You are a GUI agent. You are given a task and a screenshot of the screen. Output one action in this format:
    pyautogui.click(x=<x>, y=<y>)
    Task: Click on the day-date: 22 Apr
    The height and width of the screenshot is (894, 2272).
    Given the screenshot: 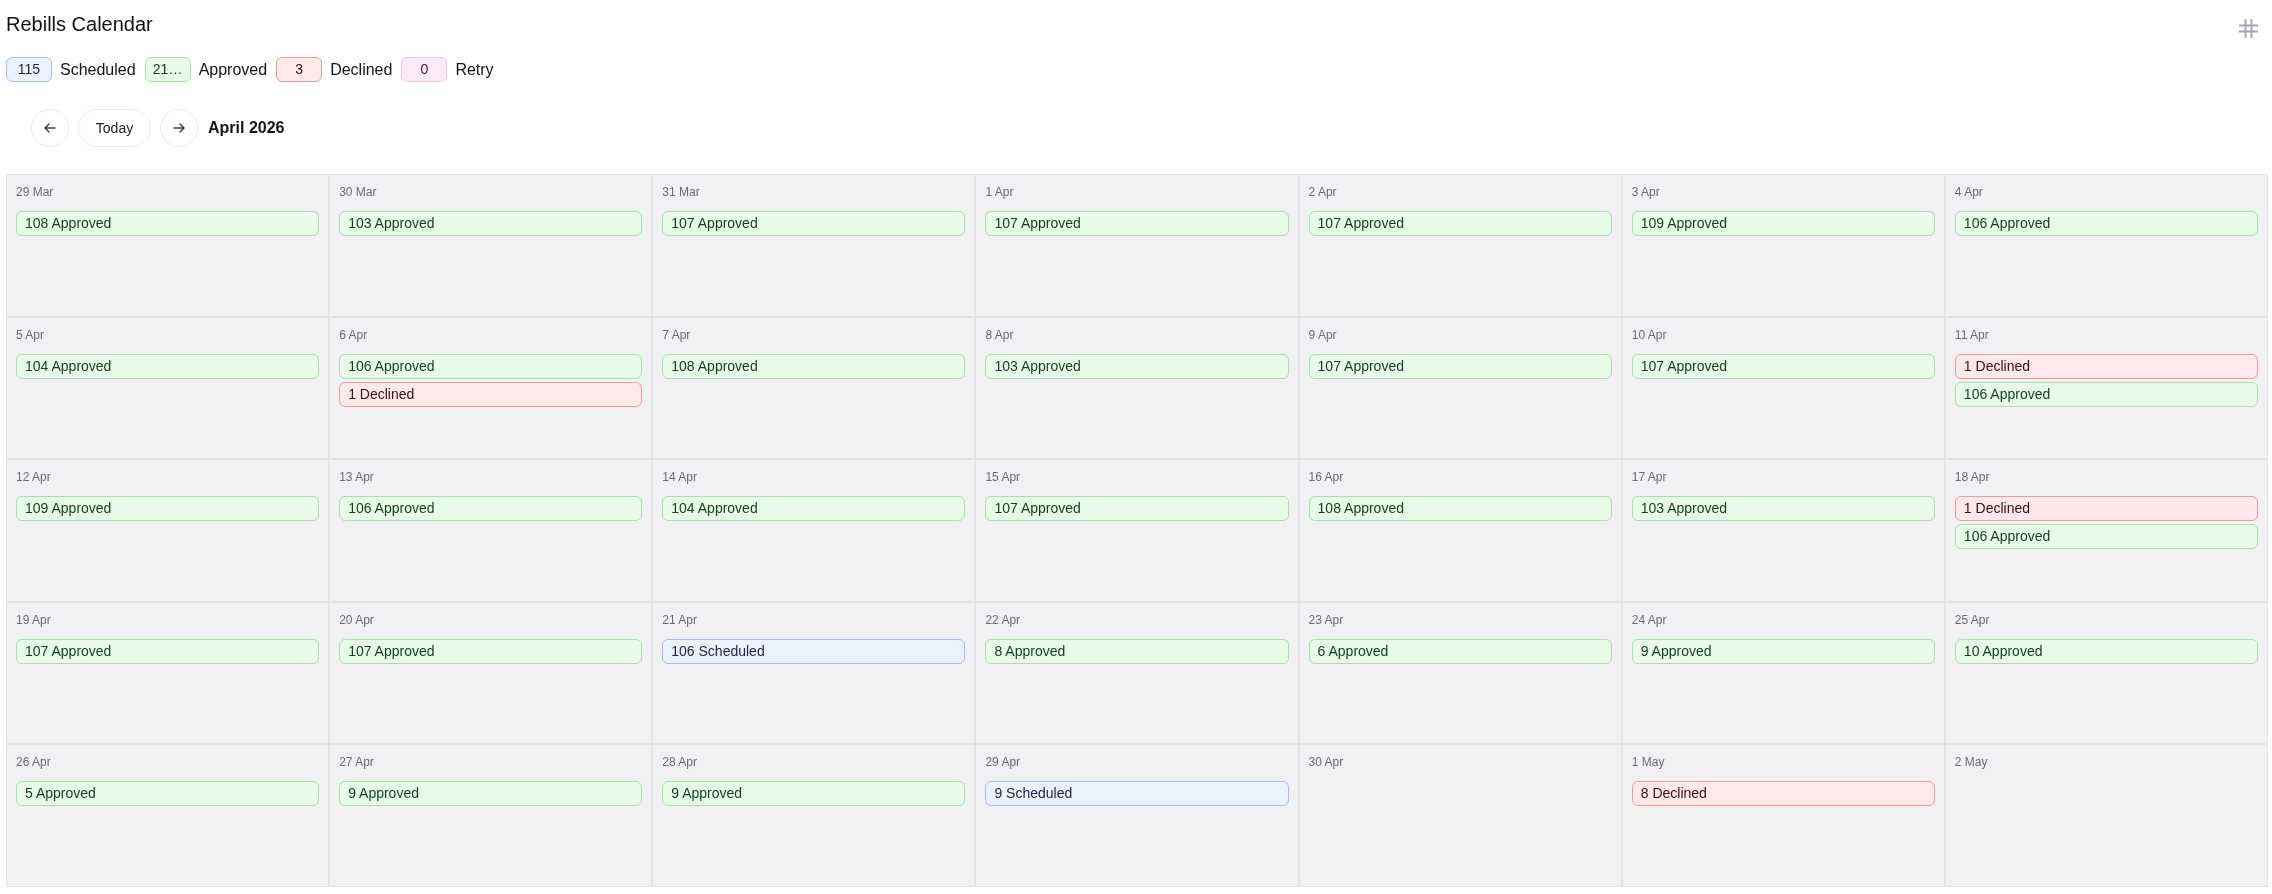 What is the action you would take?
    pyautogui.click(x=1003, y=619)
    